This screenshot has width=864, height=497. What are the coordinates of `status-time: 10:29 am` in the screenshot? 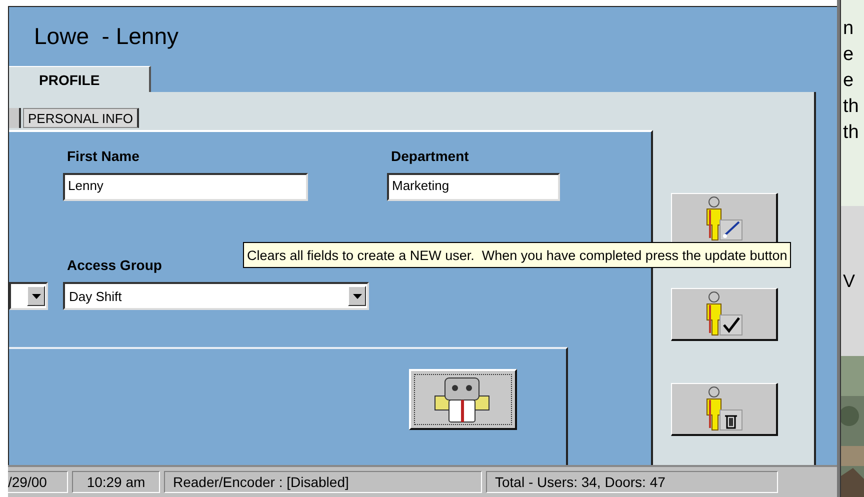 It's located at (116, 482).